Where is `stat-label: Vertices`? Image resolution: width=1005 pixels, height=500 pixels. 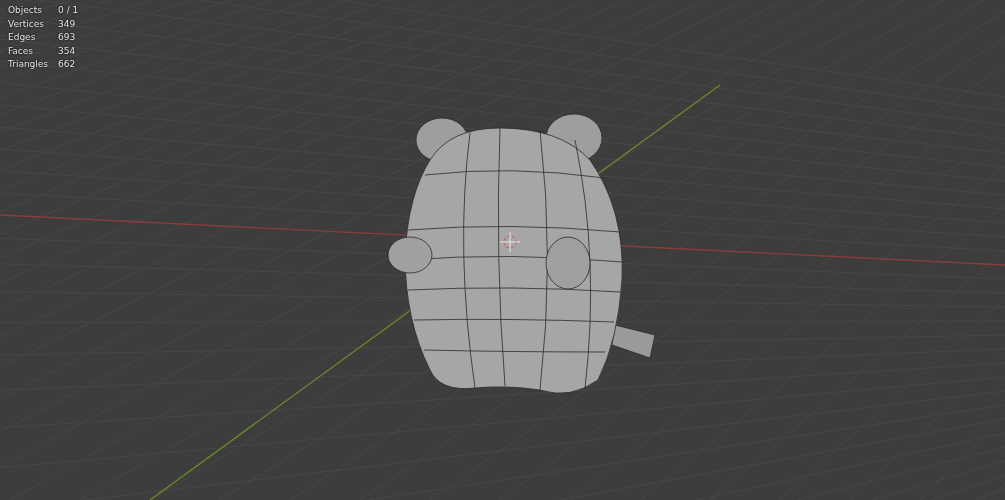
stat-label: Vertices is located at coordinates (26, 23).